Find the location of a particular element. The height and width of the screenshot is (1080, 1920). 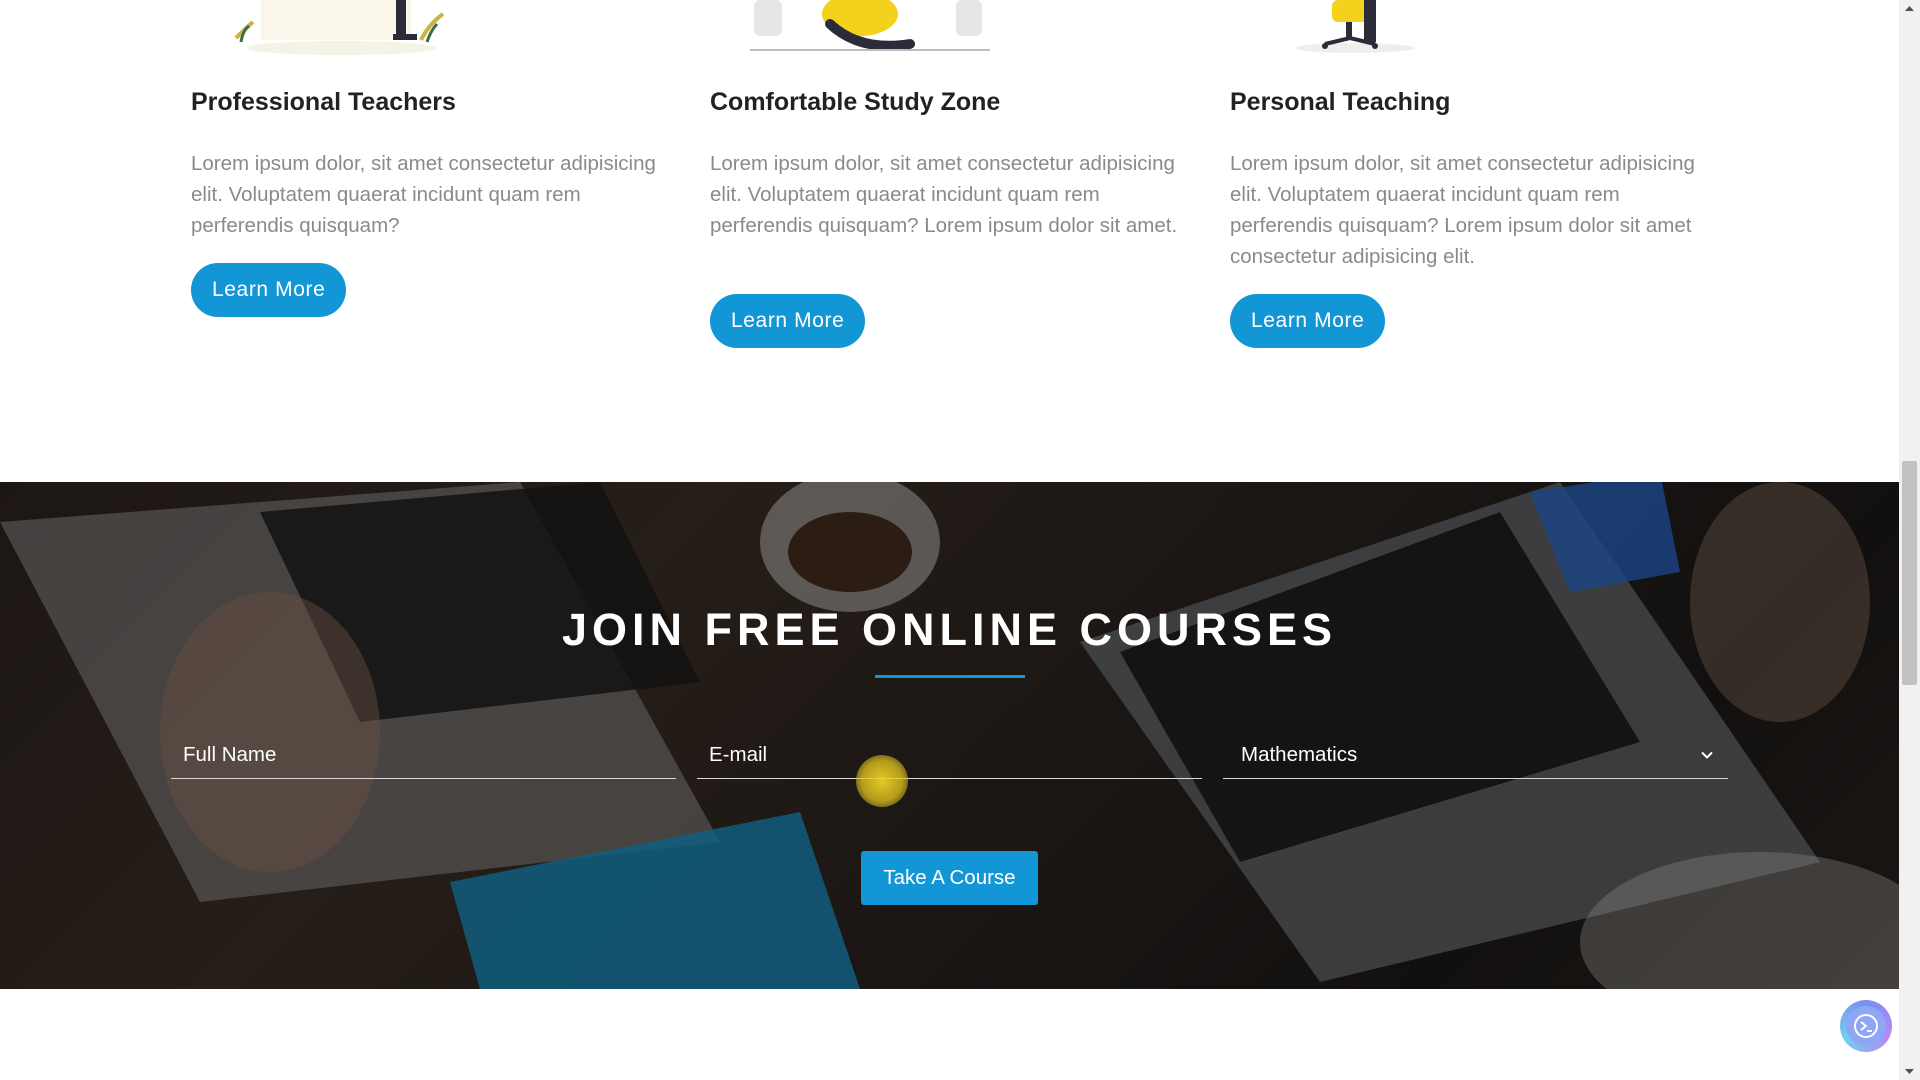

assistant-button is located at coordinates (1866, 1026).